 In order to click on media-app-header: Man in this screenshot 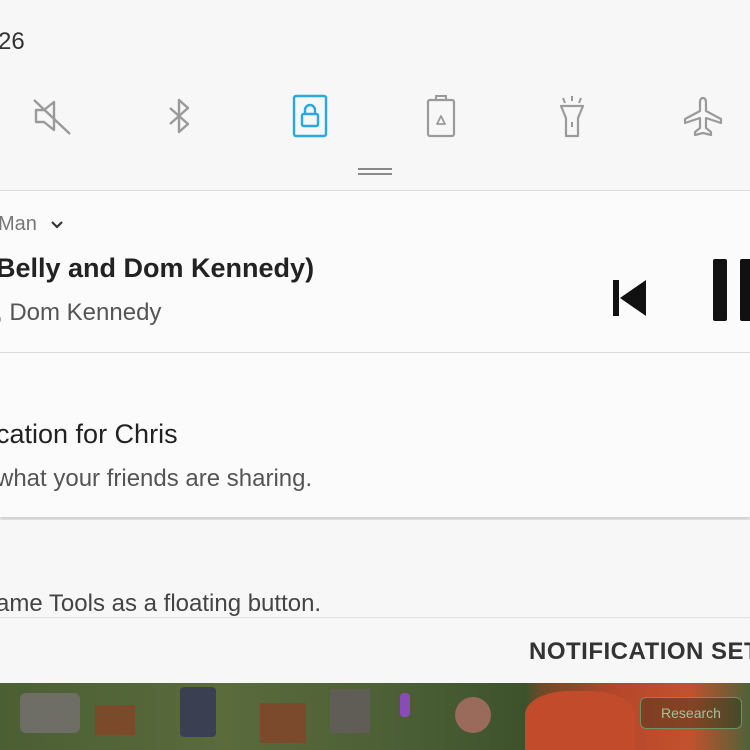, I will do `click(32, 224)`.